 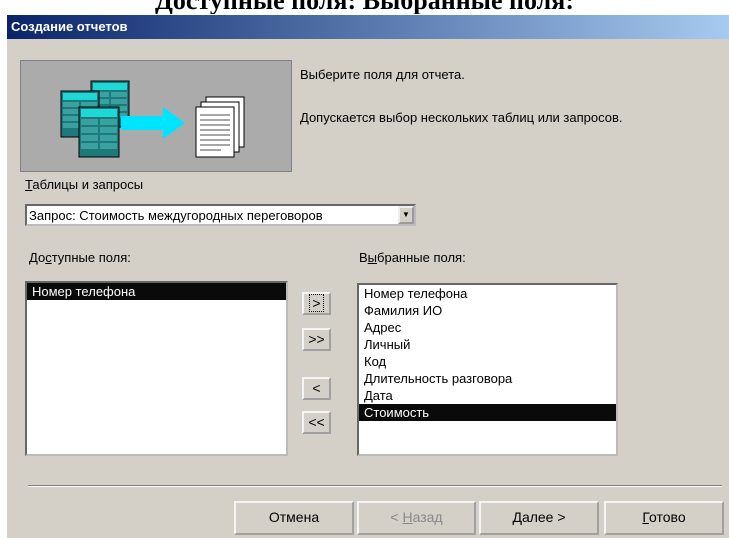 I want to click on list-item: Личный, so click(x=487, y=344).